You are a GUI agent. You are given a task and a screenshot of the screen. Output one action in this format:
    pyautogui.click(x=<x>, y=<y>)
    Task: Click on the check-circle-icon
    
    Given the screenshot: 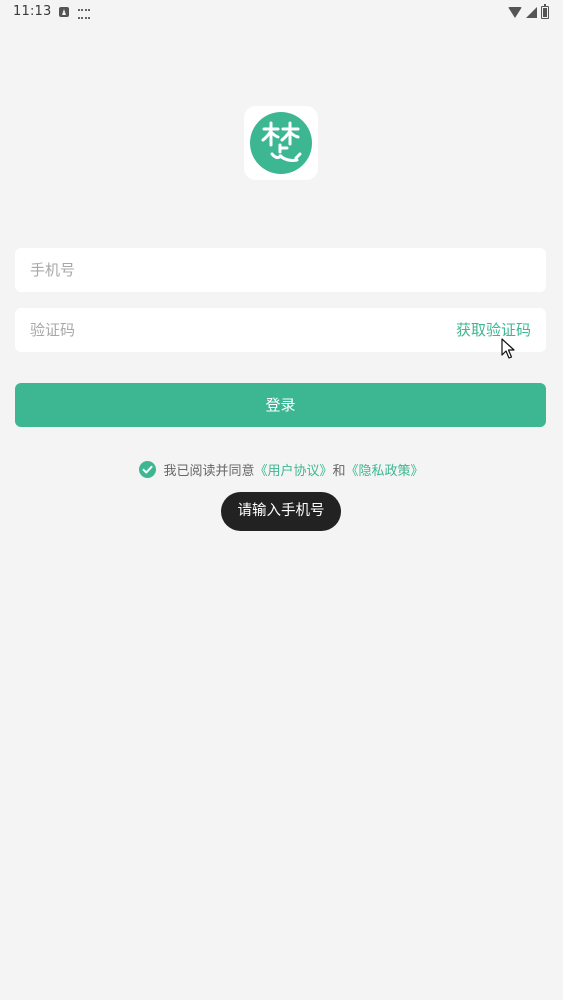 What is the action you would take?
    pyautogui.click(x=148, y=469)
    